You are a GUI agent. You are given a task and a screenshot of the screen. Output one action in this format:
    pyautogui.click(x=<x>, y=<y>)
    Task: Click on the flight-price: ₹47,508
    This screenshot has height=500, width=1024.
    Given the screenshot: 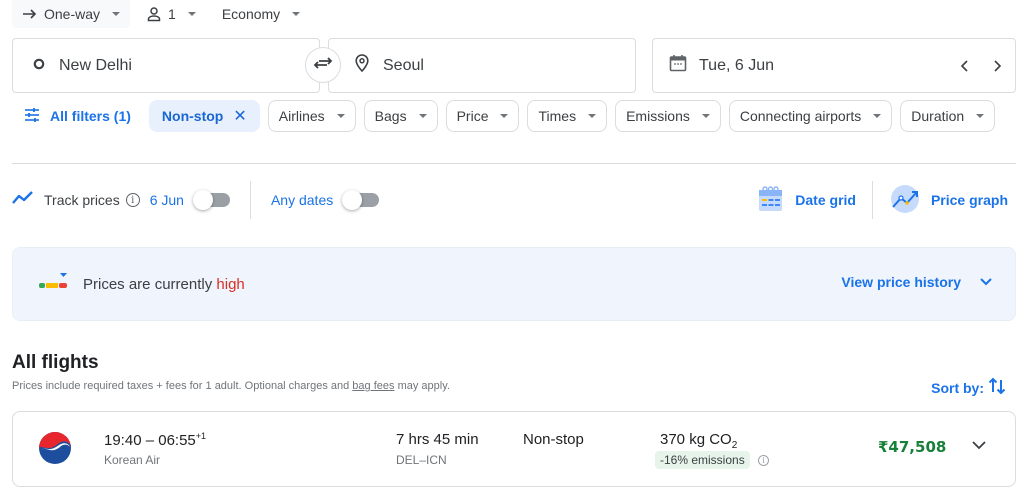 What is the action you would take?
    pyautogui.click(x=912, y=447)
    